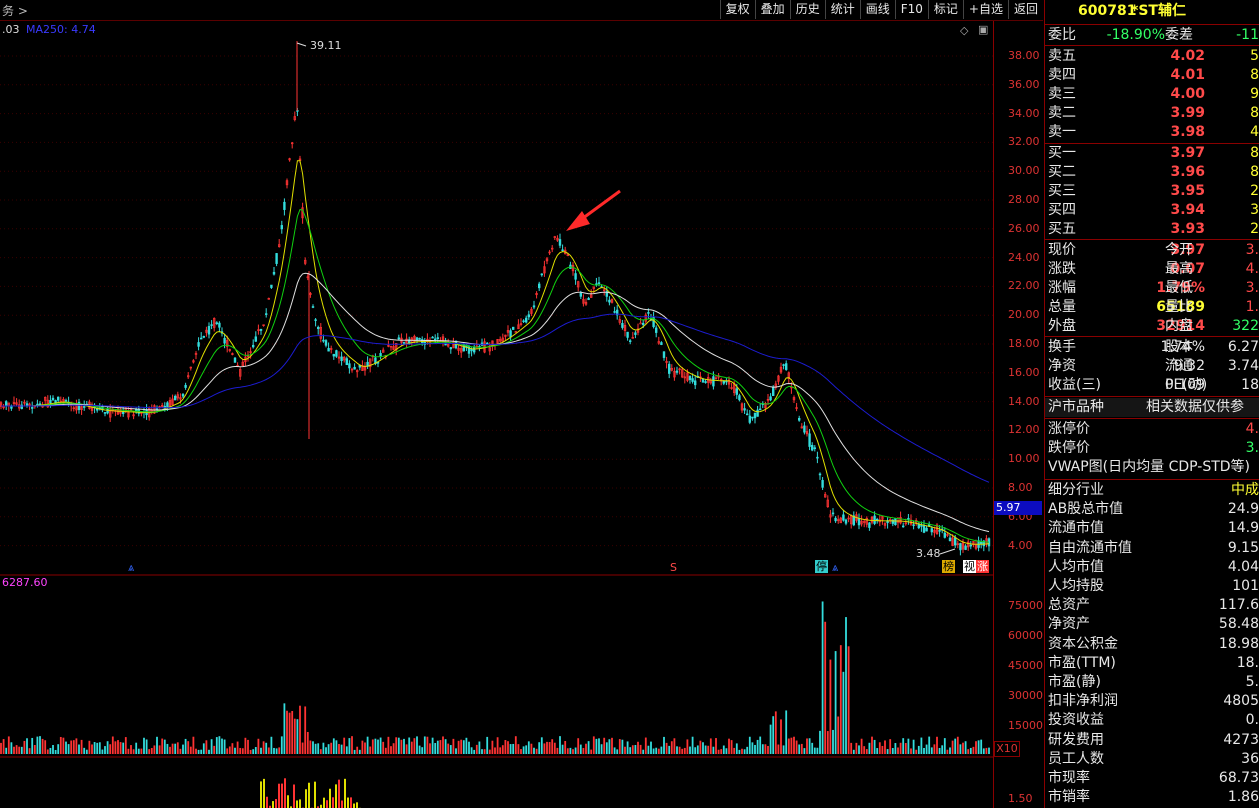  What do you see at coordinates (969, 566) in the screenshot?
I see `shi-flag: 视` at bounding box center [969, 566].